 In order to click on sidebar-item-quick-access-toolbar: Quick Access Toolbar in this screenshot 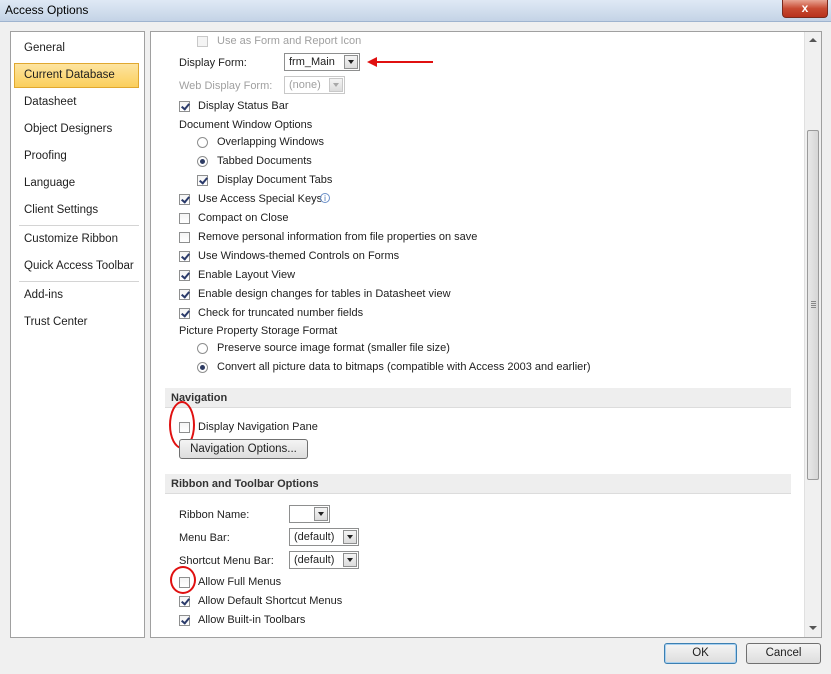, I will do `click(76, 266)`.